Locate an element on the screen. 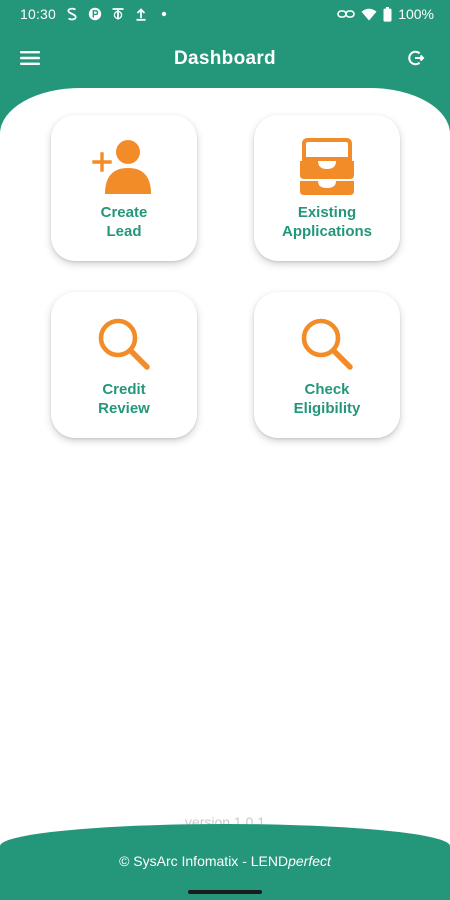  app-bar: Dashboard is located at coordinates (225, 59).